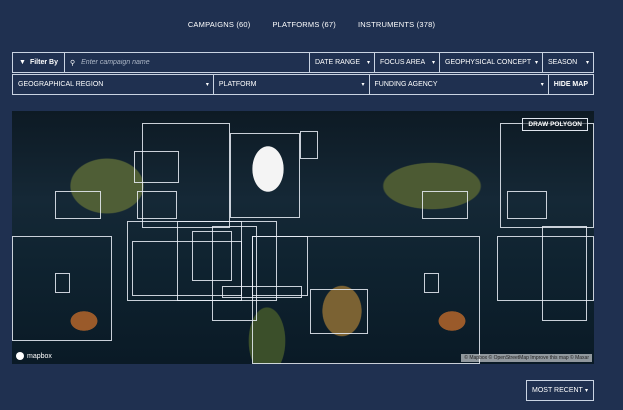  What do you see at coordinates (337, 62) in the screenshot?
I see `date-range-label: DATE RANGE` at bounding box center [337, 62].